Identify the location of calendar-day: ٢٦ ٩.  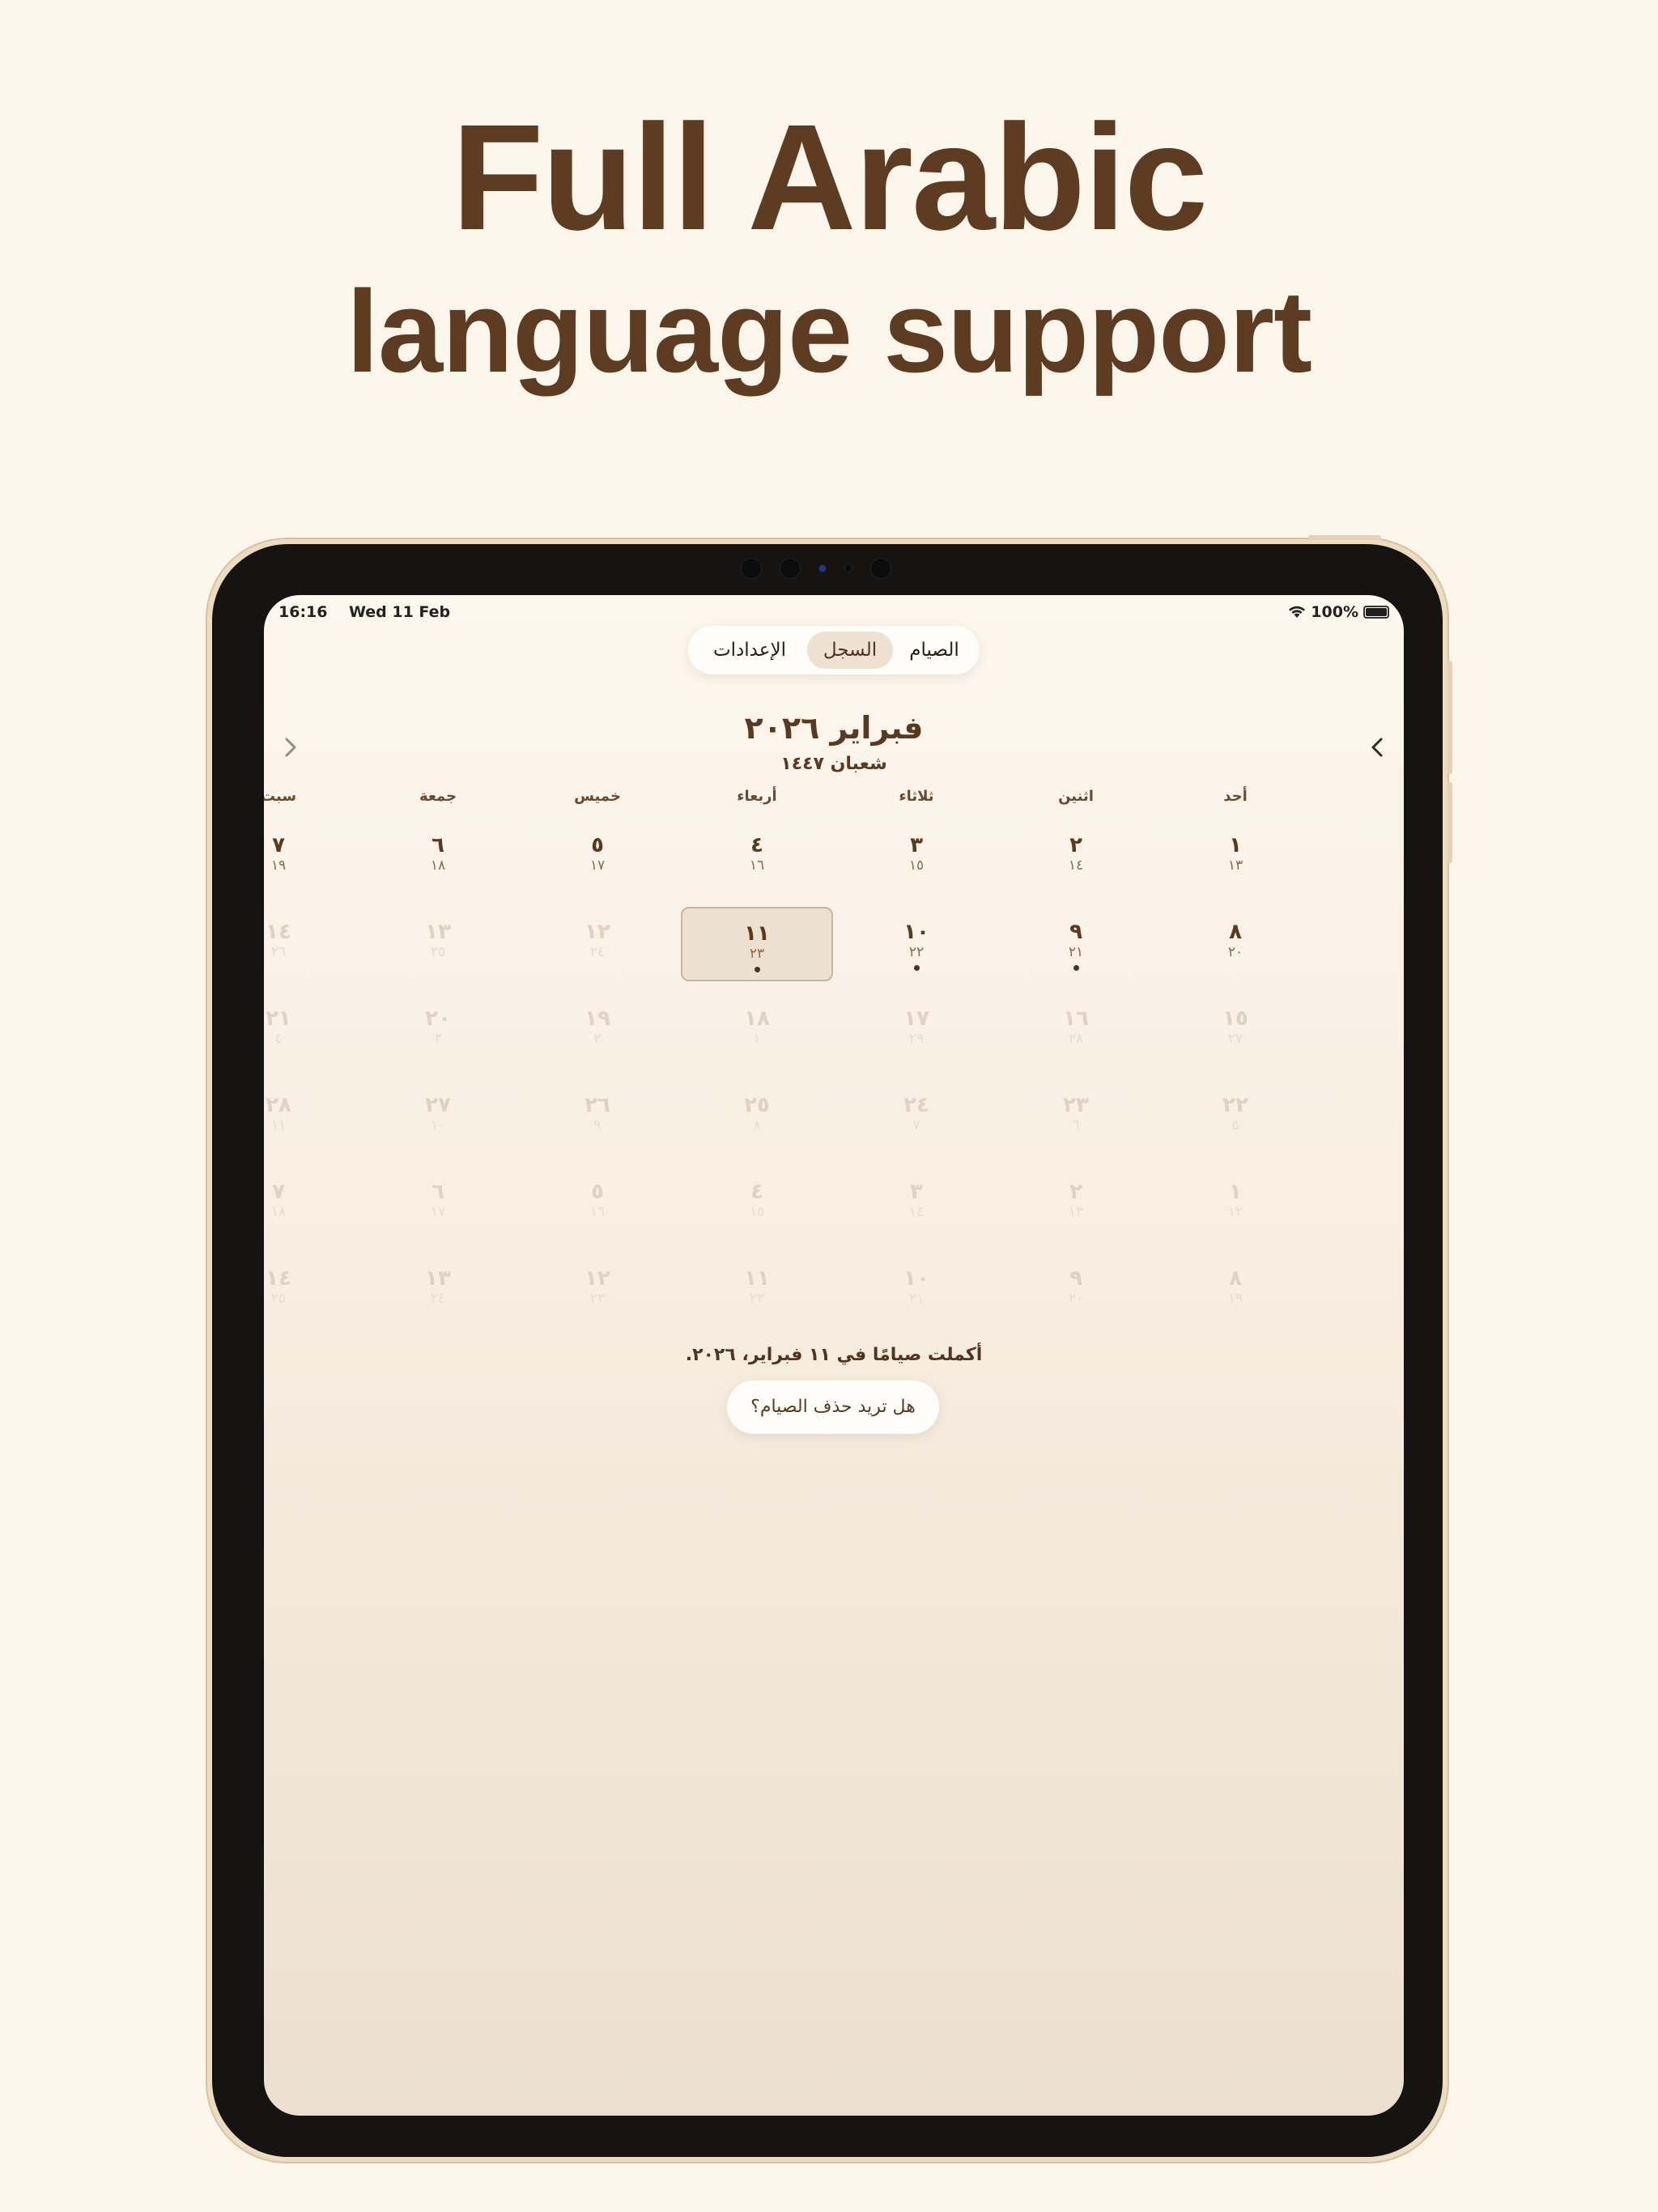
(597, 1118).